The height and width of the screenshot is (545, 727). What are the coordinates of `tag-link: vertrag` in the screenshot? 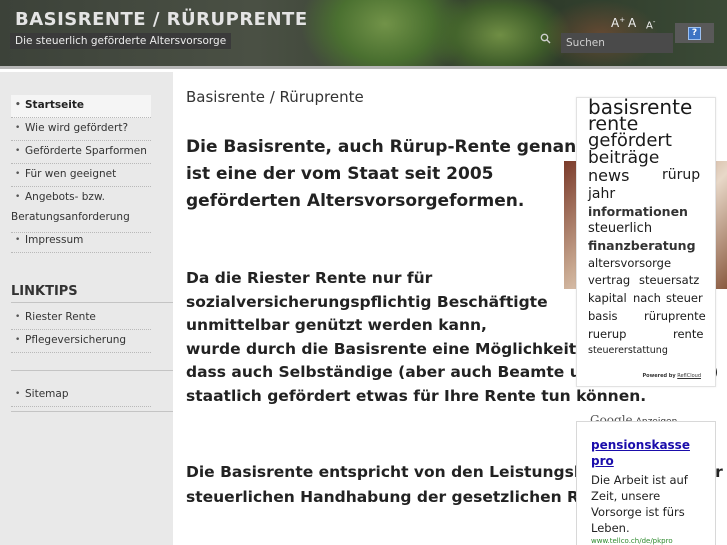 It's located at (609, 280).